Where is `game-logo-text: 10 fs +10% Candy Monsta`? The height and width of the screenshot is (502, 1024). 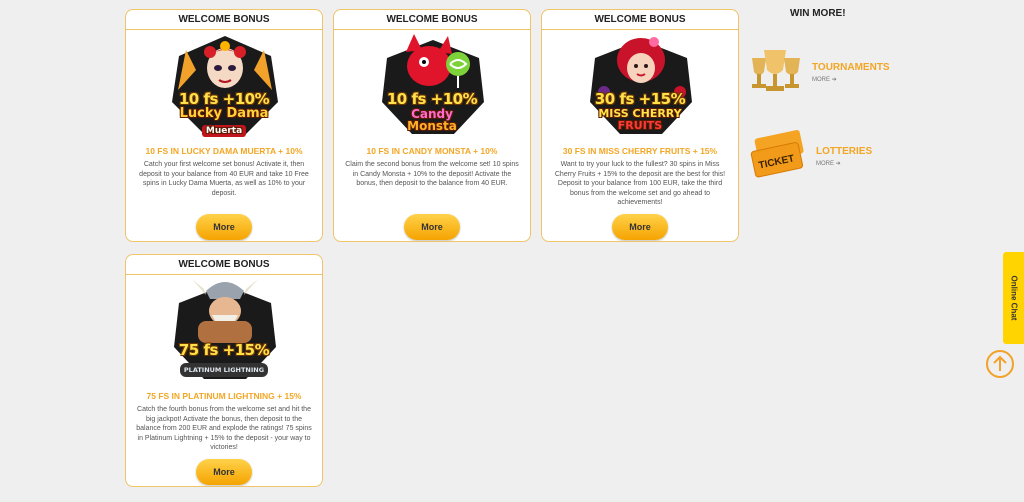 game-logo-text: 10 fs +10% Candy Monsta is located at coordinates (432, 111).